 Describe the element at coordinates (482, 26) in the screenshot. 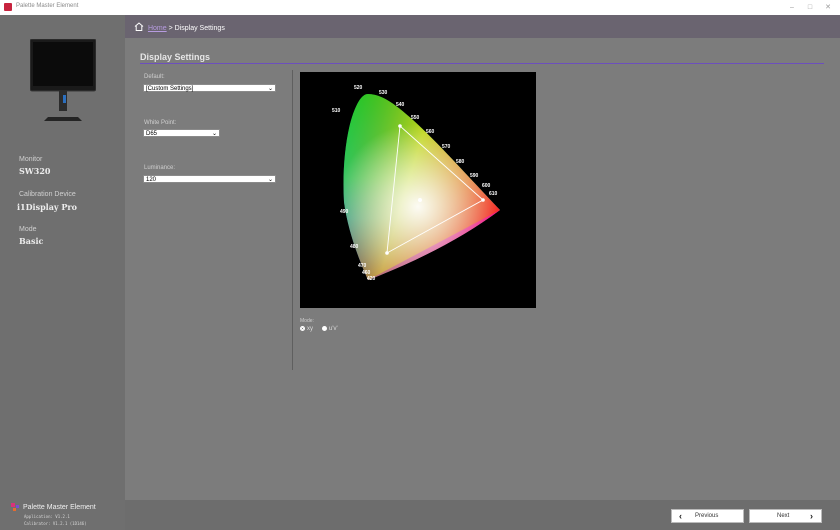

I see `breadcrumb-bar: Home > Display Settings` at that location.